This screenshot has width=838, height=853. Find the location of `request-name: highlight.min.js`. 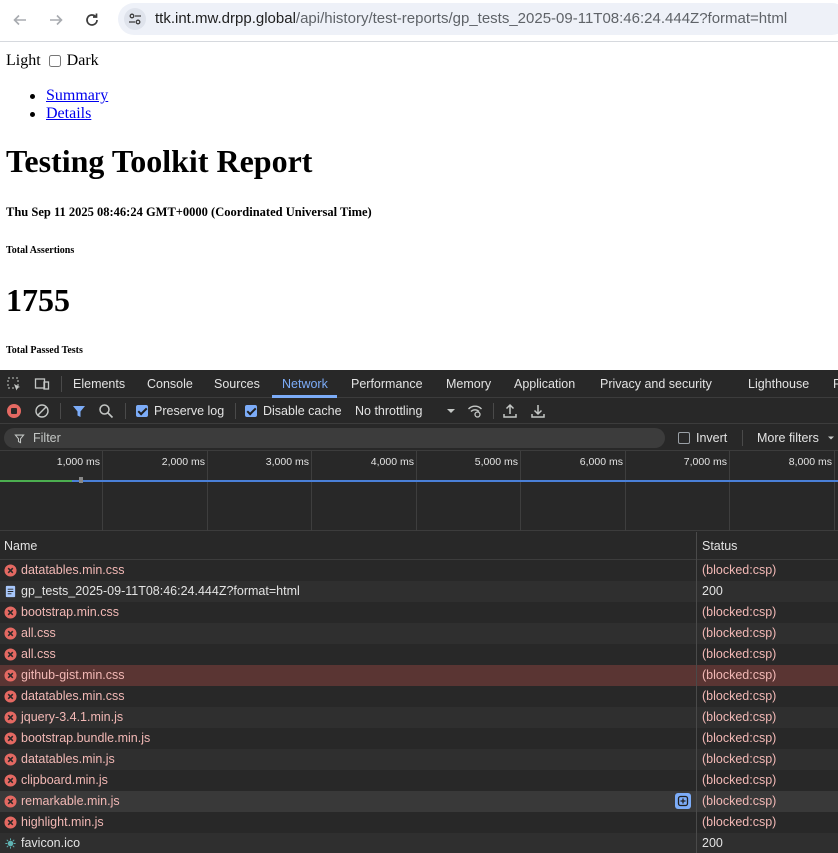

request-name: highlight.min.js is located at coordinates (62, 822).